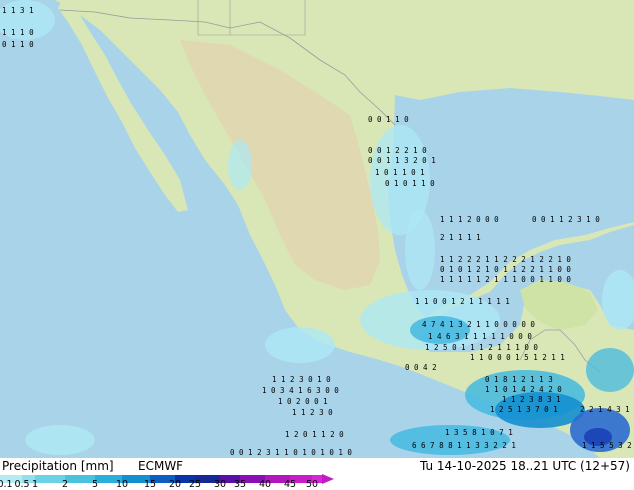 The width and height of the screenshot is (634, 490). Describe the element at coordinates (22, 484) in the screenshot. I see `scale-tick-label: 0.5` at that location.